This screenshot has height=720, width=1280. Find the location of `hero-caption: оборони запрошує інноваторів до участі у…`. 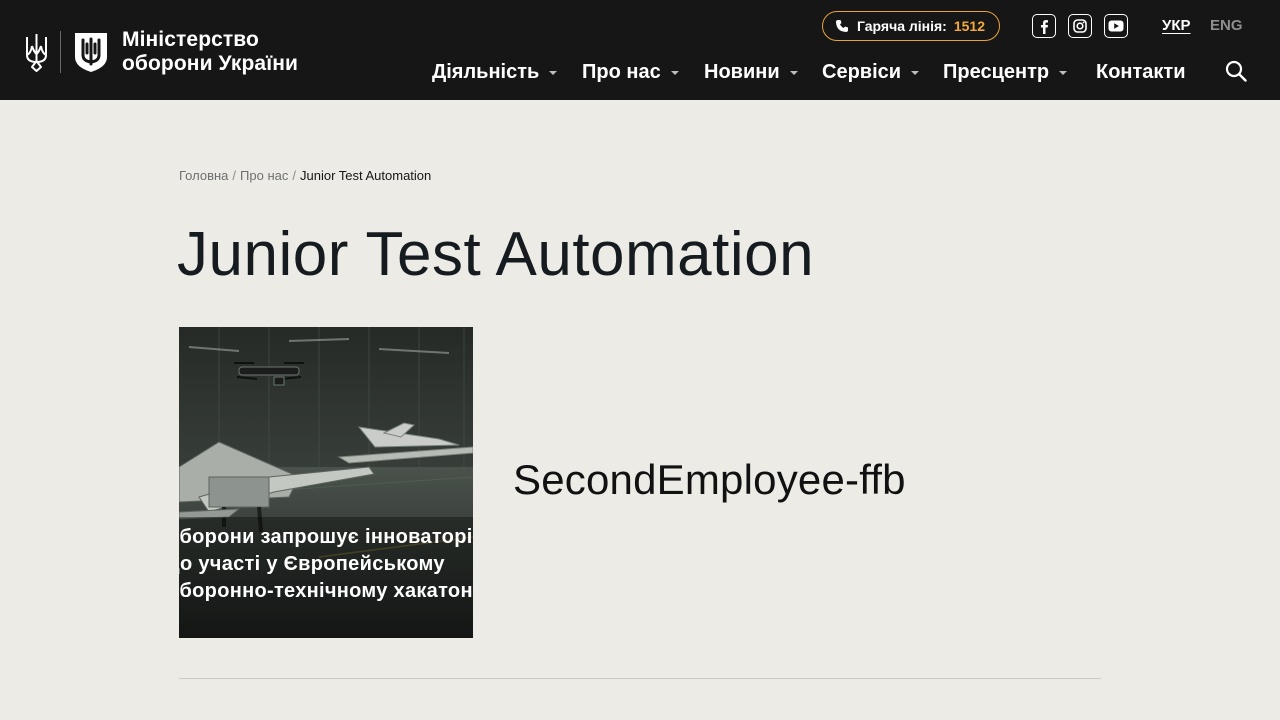

hero-caption: оборони запрошує інноваторів до участі у… is located at coordinates (326, 564).